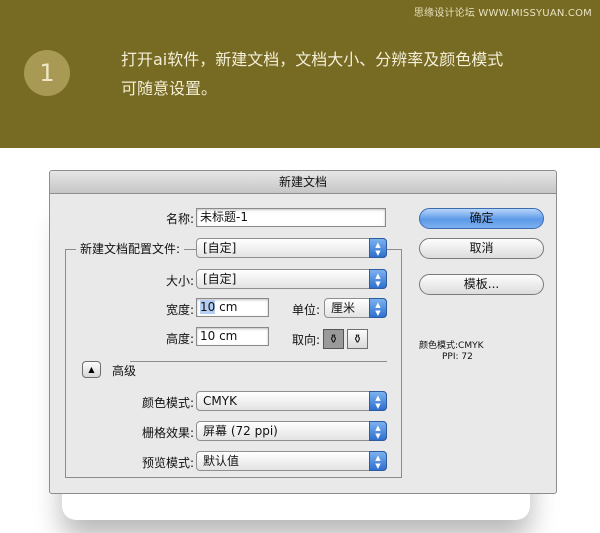 The width and height of the screenshot is (600, 533). Describe the element at coordinates (305, 310) in the screenshot. I see `units-label: 单位:` at that location.